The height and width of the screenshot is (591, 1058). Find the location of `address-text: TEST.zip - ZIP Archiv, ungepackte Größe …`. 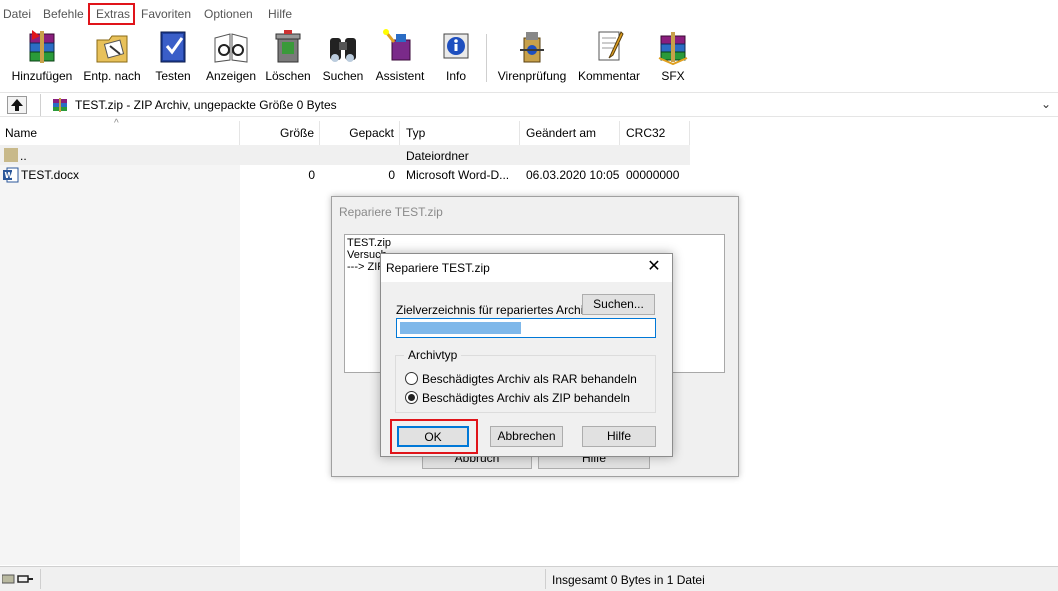

address-text: TEST.zip - ZIP Archiv, ungepackte Größe … is located at coordinates (206, 105).